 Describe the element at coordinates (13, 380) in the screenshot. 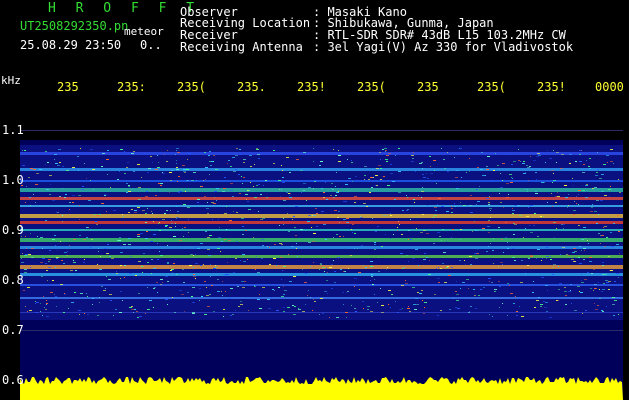

I see `y-tick-label: 0.6` at that location.